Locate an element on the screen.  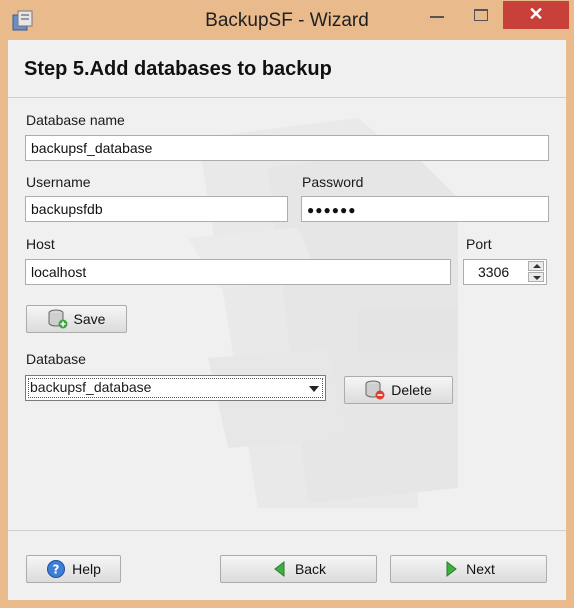
port-spinner: 3306 is located at coordinates (505, 272).